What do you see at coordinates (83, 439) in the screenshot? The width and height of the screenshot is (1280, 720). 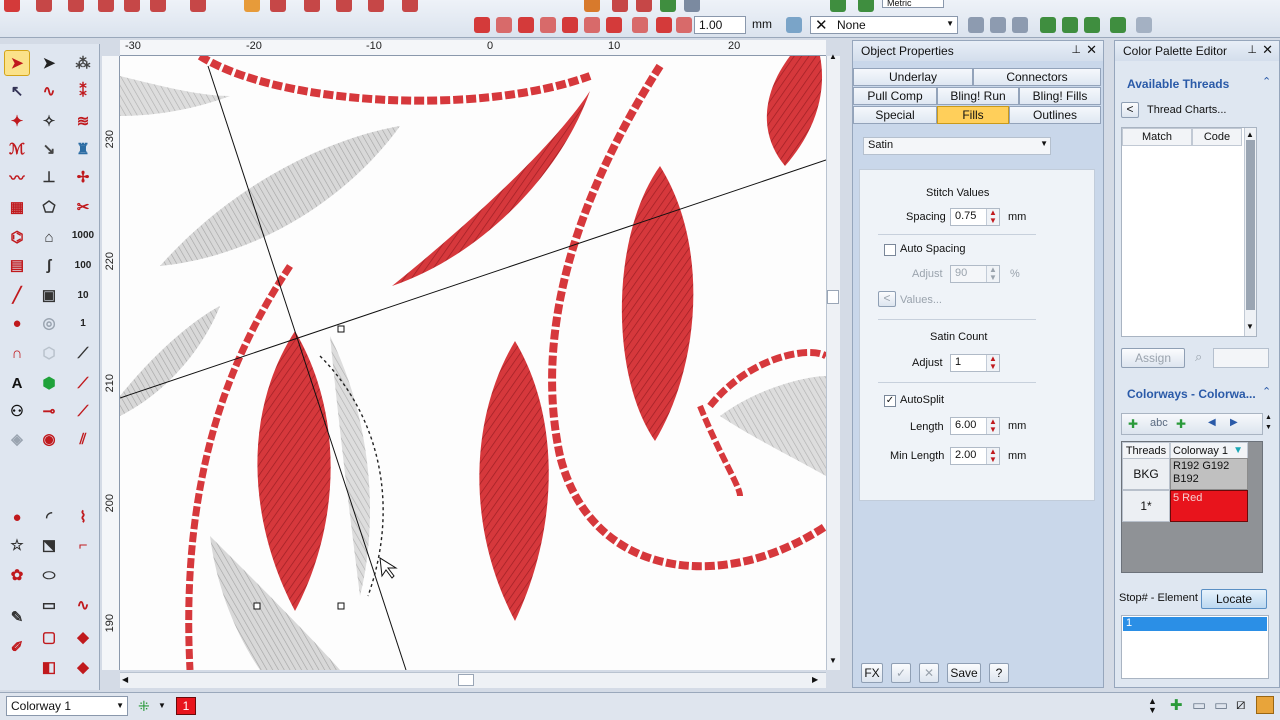 I see `satin-icon: ⫽` at bounding box center [83, 439].